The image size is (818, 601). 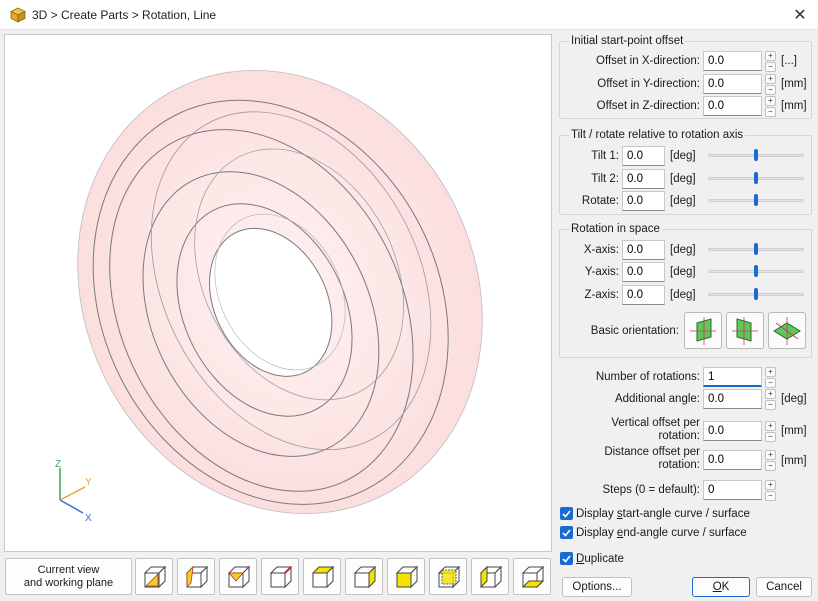 I want to click on plane-xz-icon, so click(x=703, y=331).